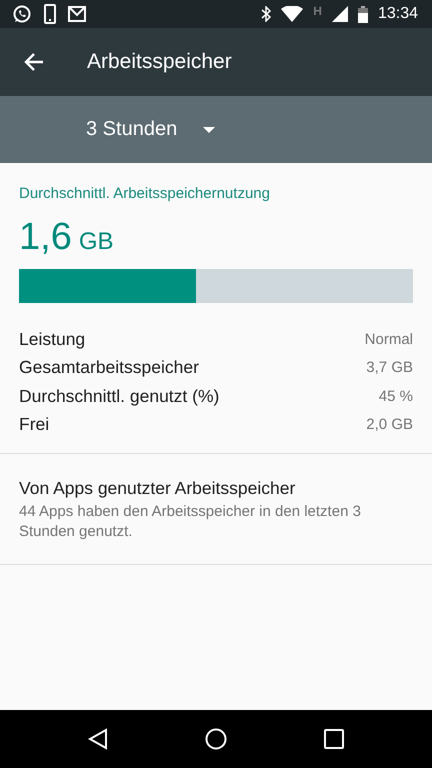 The image size is (432, 768). What do you see at coordinates (209, 129) in the screenshot?
I see `dropdown-caret-icon` at bounding box center [209, 129].